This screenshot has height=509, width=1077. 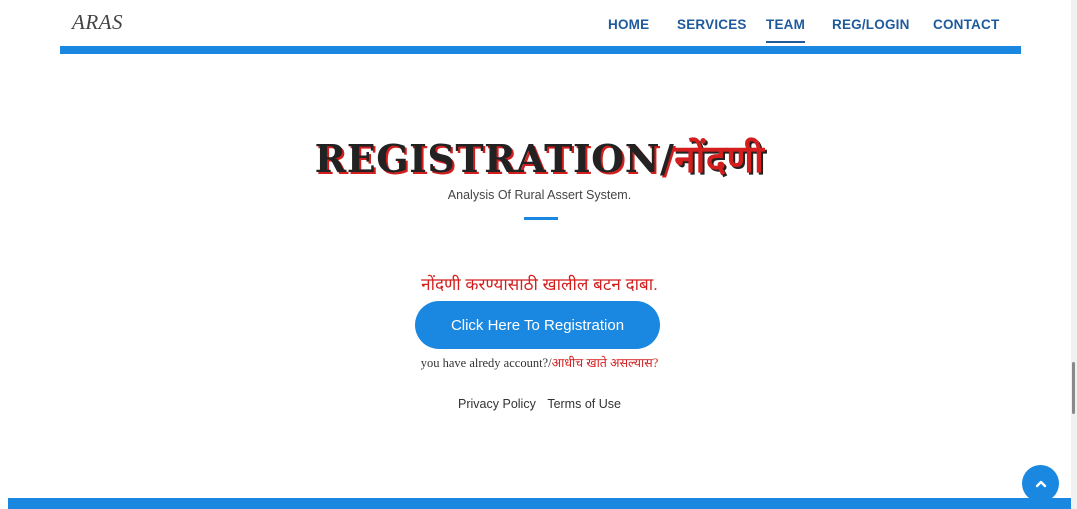 What do you see at coordinates (584, 404) in the screenshot?
I see `terms-of-use-link: Terms of Use` at bounding box center [584, 404].